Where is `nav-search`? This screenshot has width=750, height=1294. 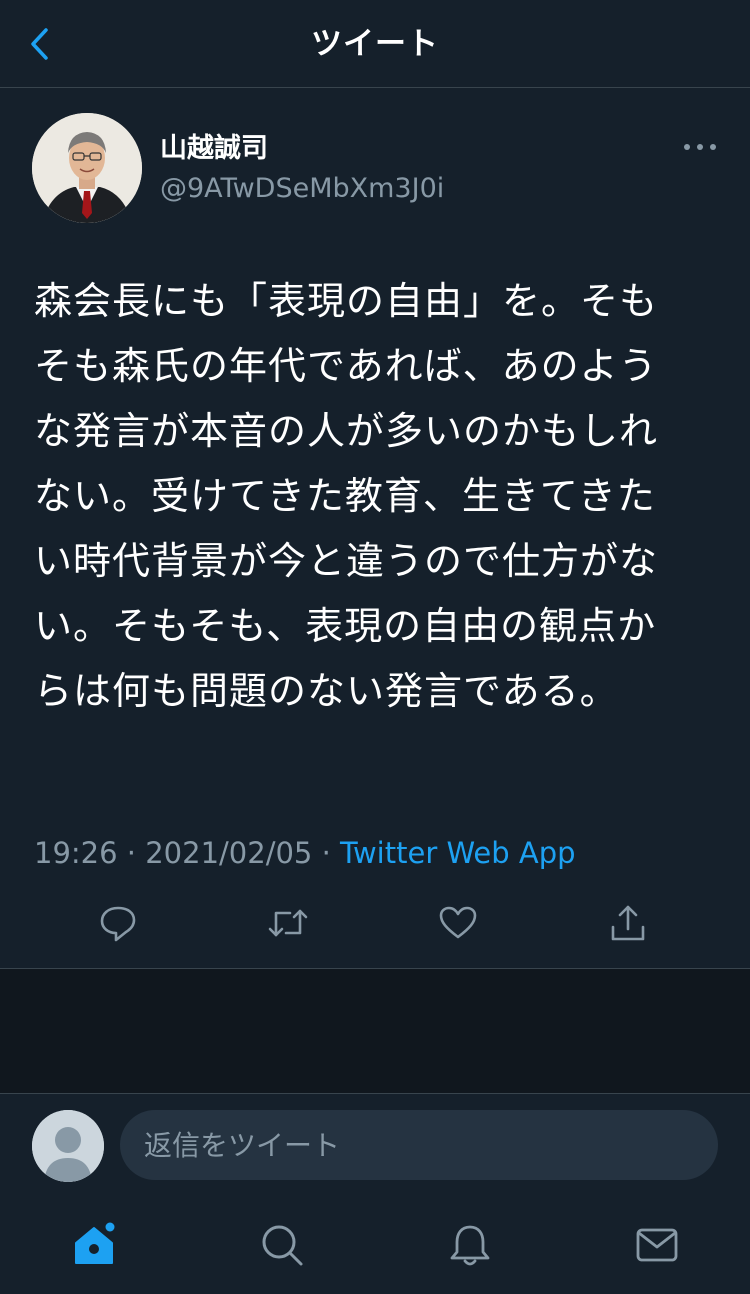 nav-search is located at coordinates (282, 1245).